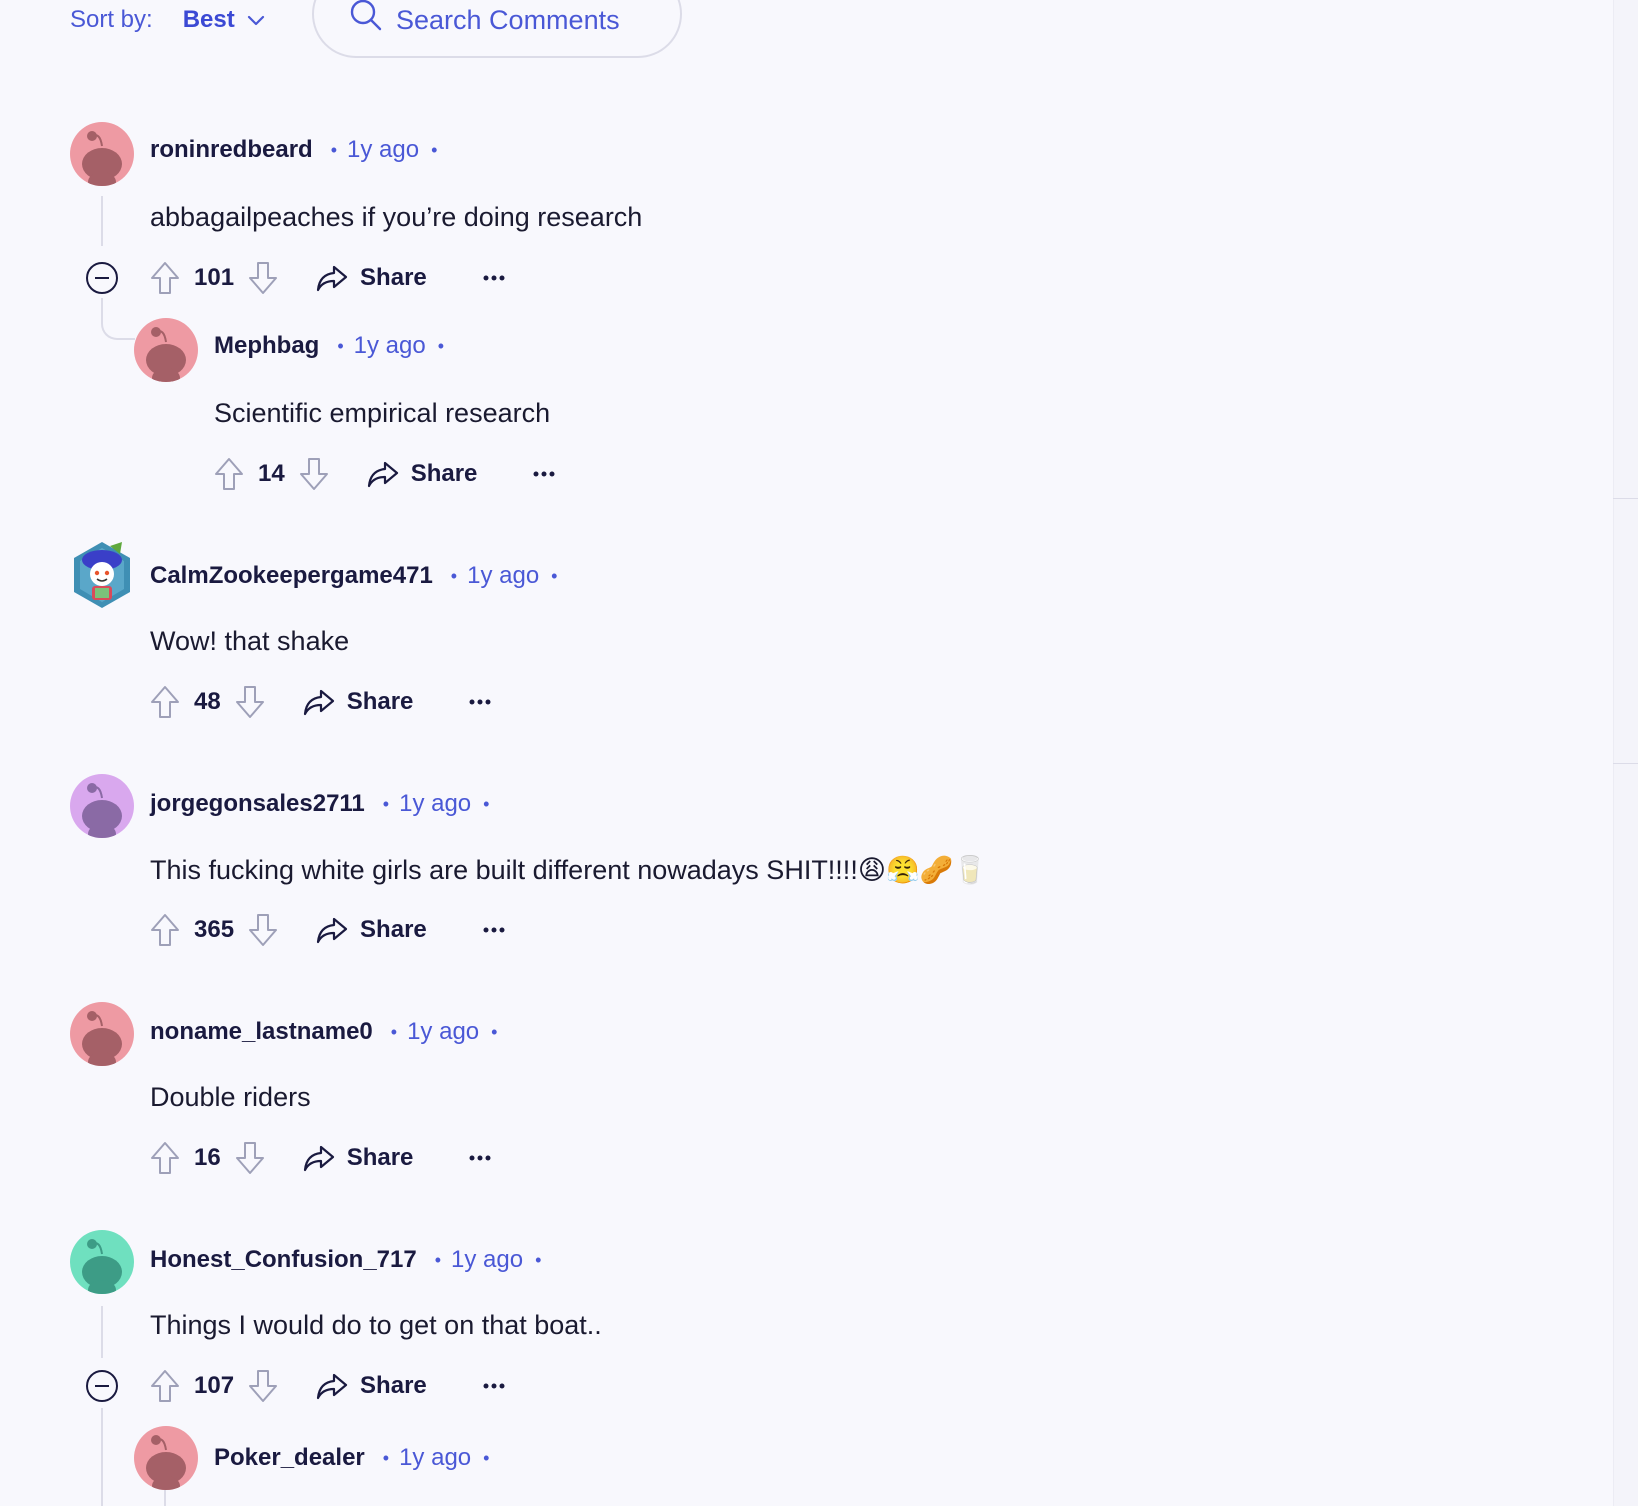 The width and height of the screenshot is (1638, 1506). What do you see at coordinates (497, 29) in the screenshot?
I see `search-comments-input: Search Comments` at bounding box center [497, 29].